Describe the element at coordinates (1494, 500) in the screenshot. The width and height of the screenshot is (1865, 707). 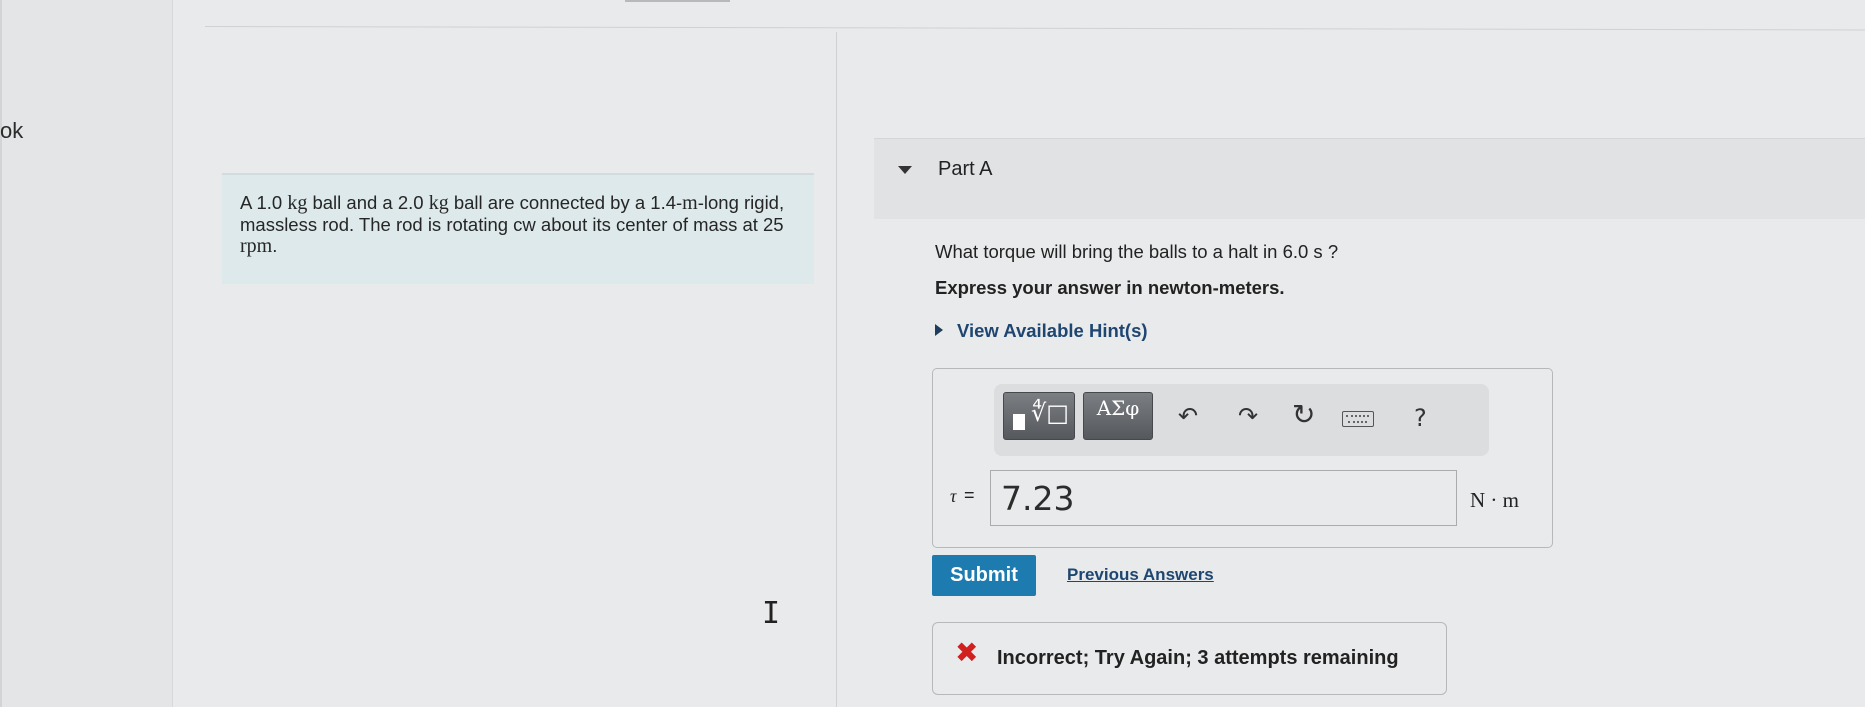
I see `units-label: N · m` at that location.